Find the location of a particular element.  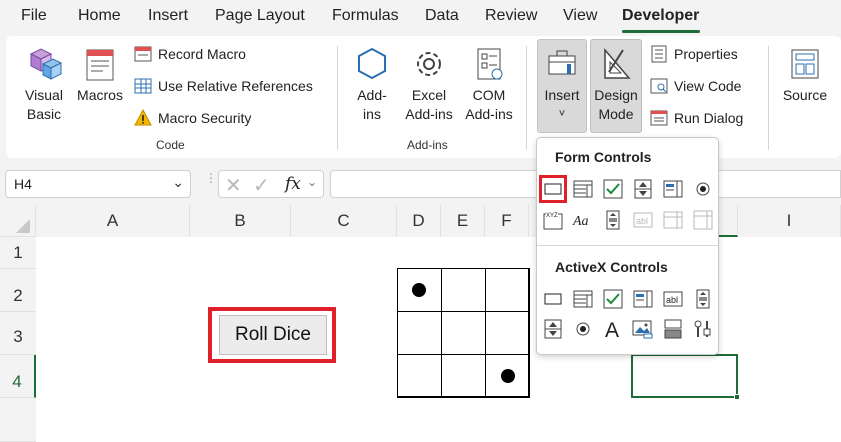

menu-page-layout: Page Layout is located at coordinates (260, 16).